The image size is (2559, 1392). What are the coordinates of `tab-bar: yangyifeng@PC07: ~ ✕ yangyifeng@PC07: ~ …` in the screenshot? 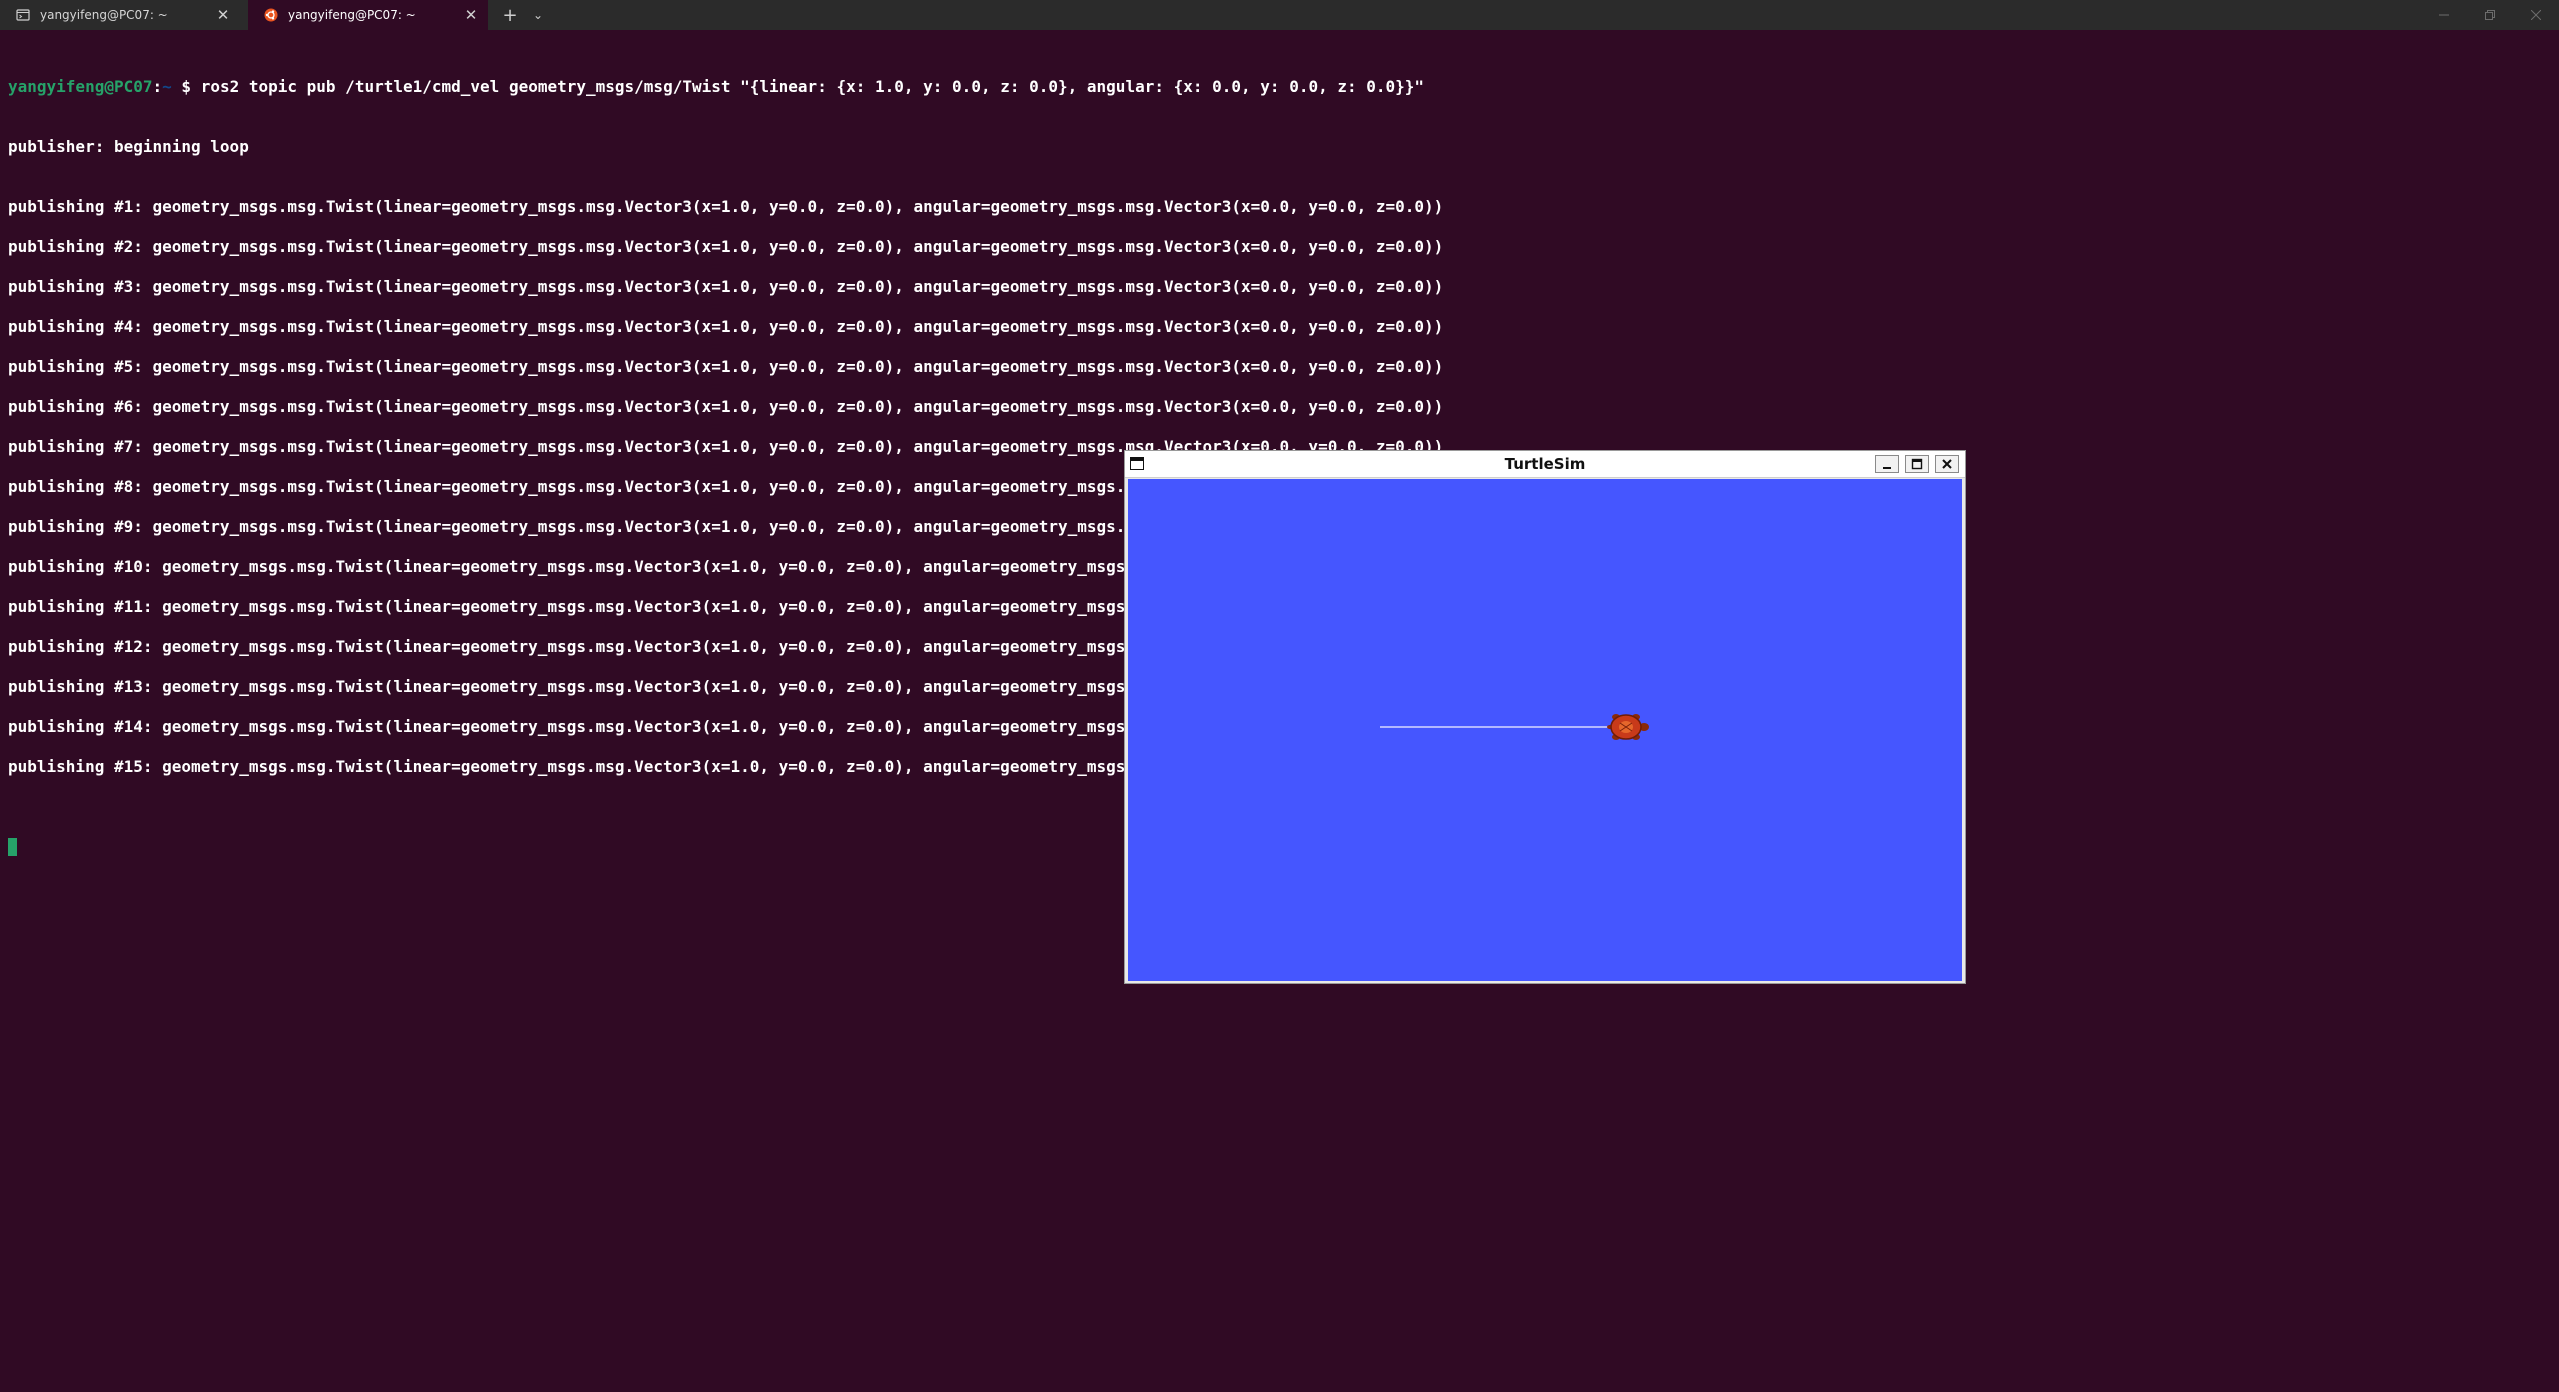 It's located at (1279, 15).